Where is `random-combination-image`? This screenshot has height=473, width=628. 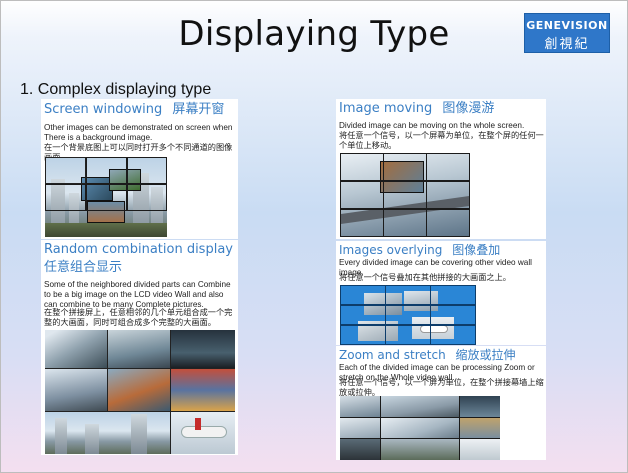
random-combination-image is located at coordinates (140, 392).